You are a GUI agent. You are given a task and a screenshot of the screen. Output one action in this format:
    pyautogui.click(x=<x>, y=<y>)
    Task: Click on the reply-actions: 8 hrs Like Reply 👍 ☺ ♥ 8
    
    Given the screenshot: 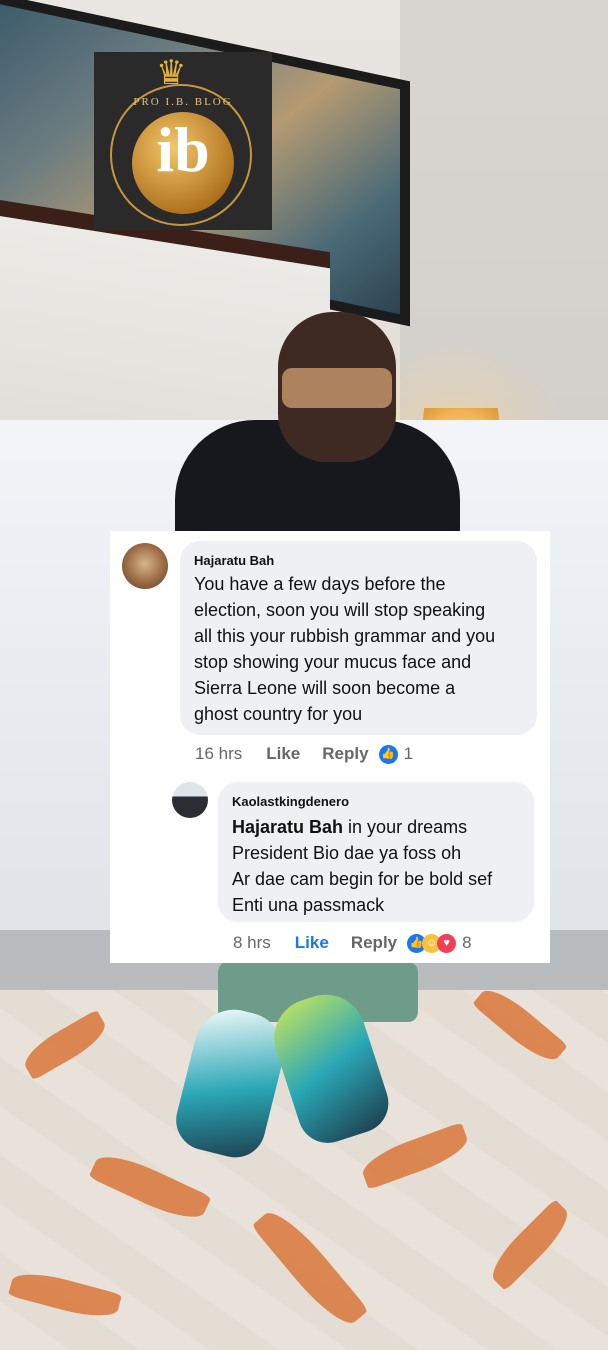 What is the action you would take?
    pyautogui.click(x=352, y=943)
    